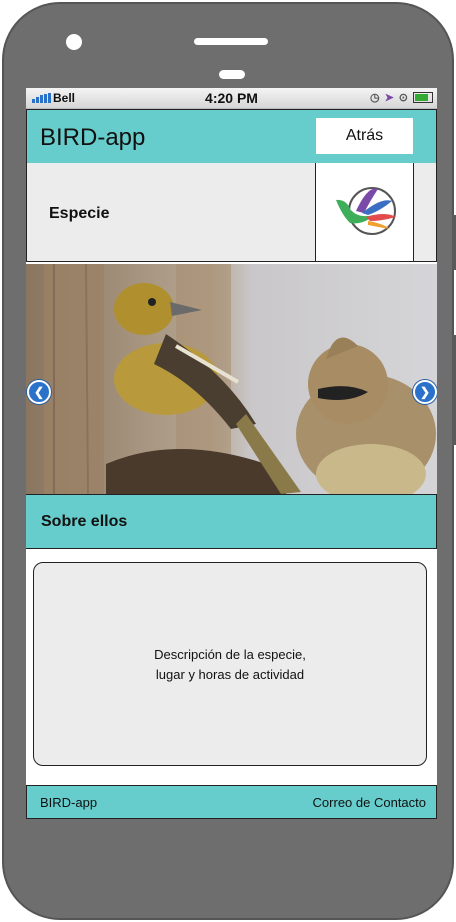  What do you see at coordinates (230, 654) in the screenshot?
I see `description-line-1: Descripción de la especie,` at bounding box center [230, 654].